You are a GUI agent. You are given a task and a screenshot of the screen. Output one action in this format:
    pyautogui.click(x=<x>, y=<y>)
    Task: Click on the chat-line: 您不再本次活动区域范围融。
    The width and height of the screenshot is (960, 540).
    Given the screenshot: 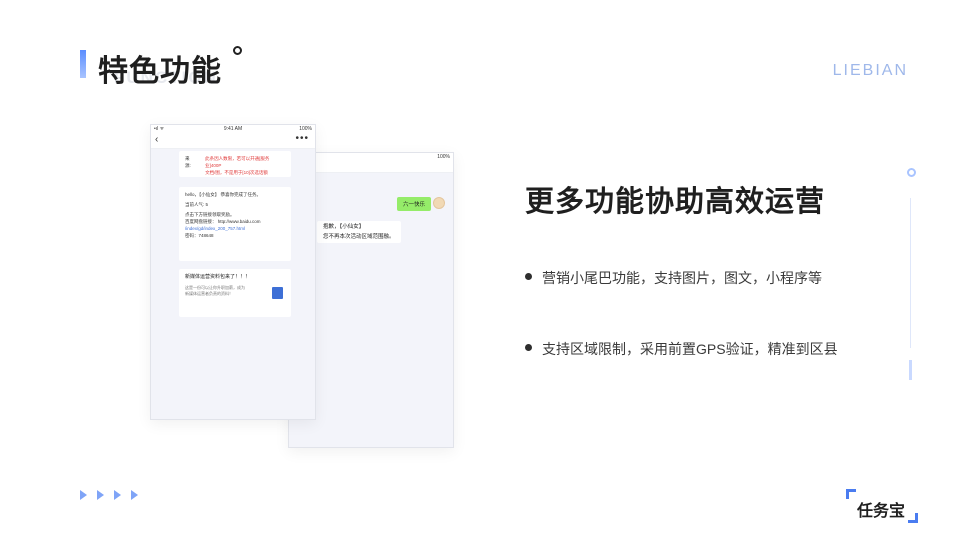 What is the action you would take?
    pyautogui.click(x=359, y=237)
    